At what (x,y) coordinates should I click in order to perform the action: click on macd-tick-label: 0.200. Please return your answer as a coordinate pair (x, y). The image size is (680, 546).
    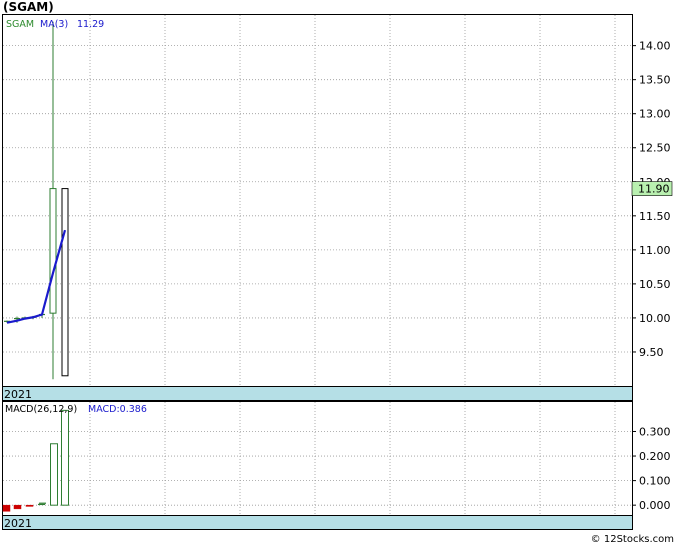
    Looking at the image, I should click on (655, 456).